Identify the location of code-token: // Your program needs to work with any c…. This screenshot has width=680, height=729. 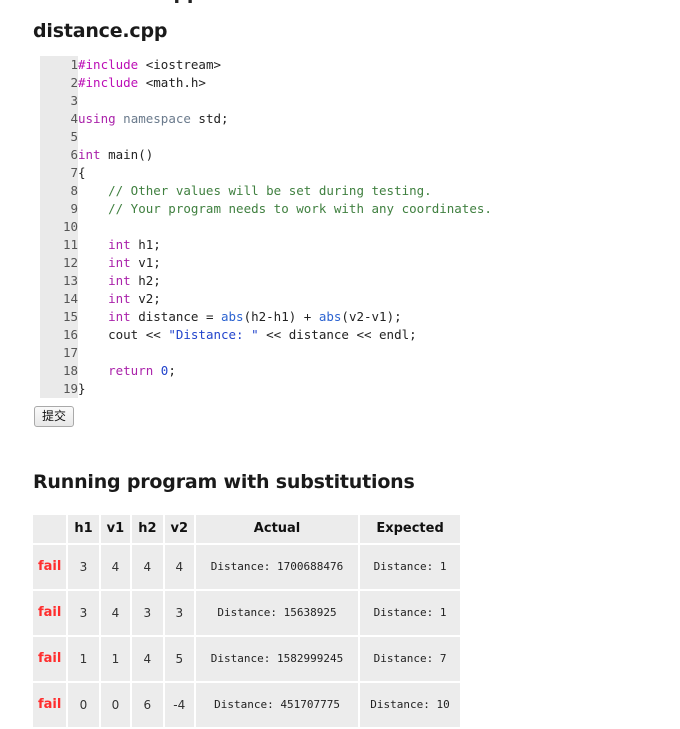
(285, 208).